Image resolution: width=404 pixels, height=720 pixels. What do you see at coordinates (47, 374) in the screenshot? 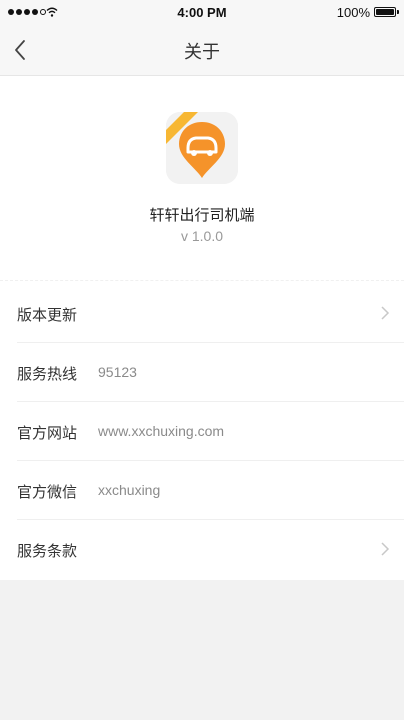
I see `row-label: 服务热线` at bounding box center [47, 374].